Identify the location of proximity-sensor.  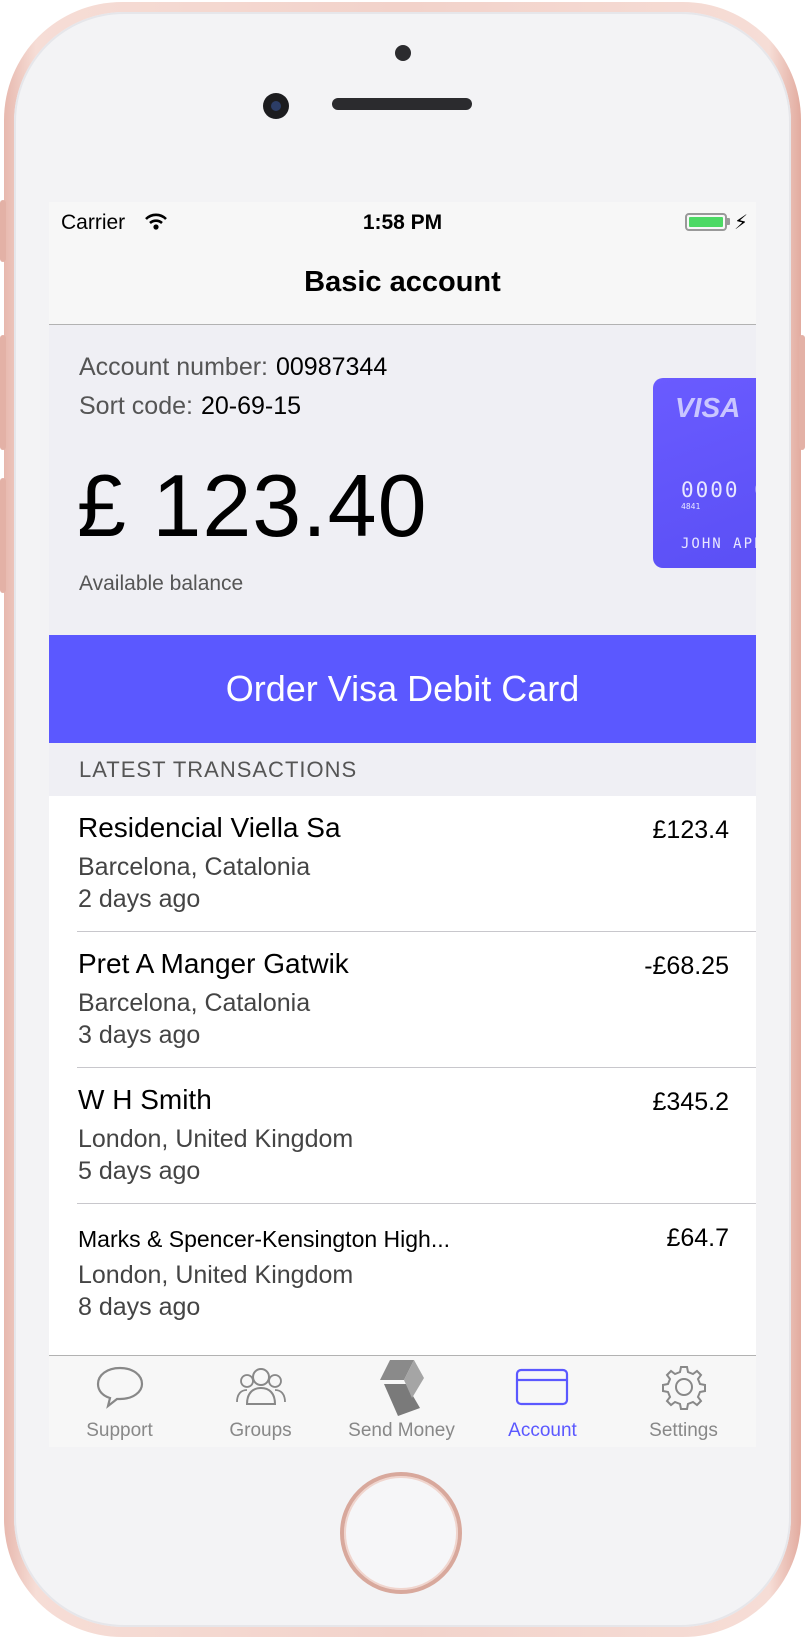
(403, 53).